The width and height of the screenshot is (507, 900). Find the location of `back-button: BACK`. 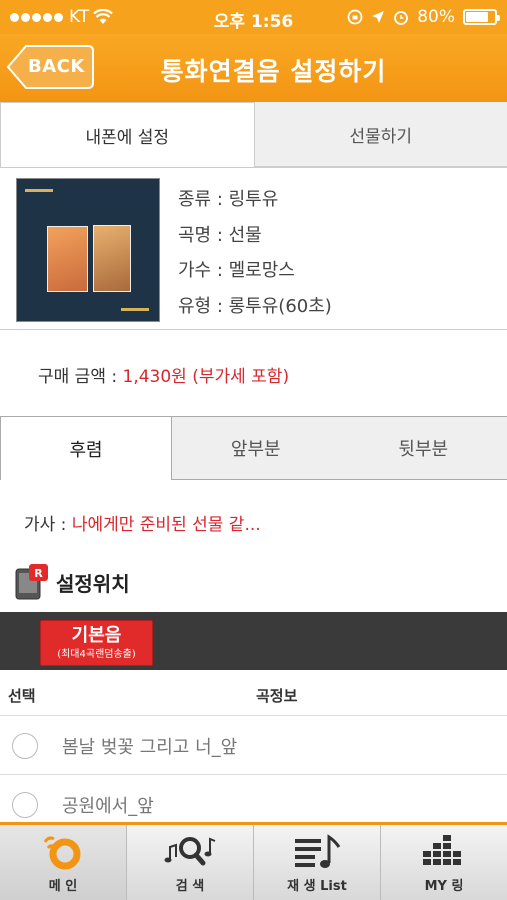

back-button: BACK is located at coordinates (50, 67).